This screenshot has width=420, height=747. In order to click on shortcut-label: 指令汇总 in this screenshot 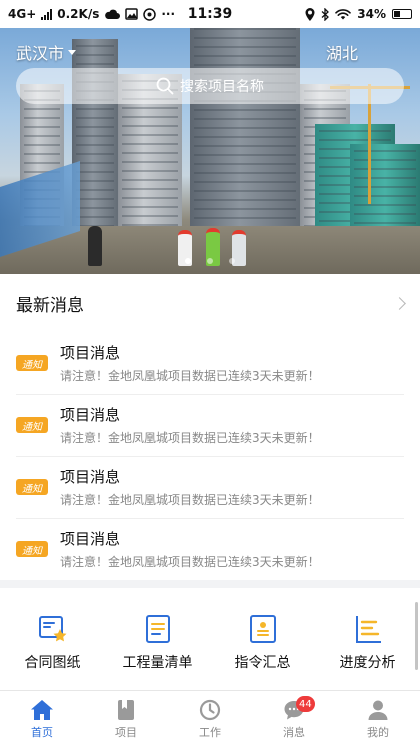, I will do `click(262, 663)`.